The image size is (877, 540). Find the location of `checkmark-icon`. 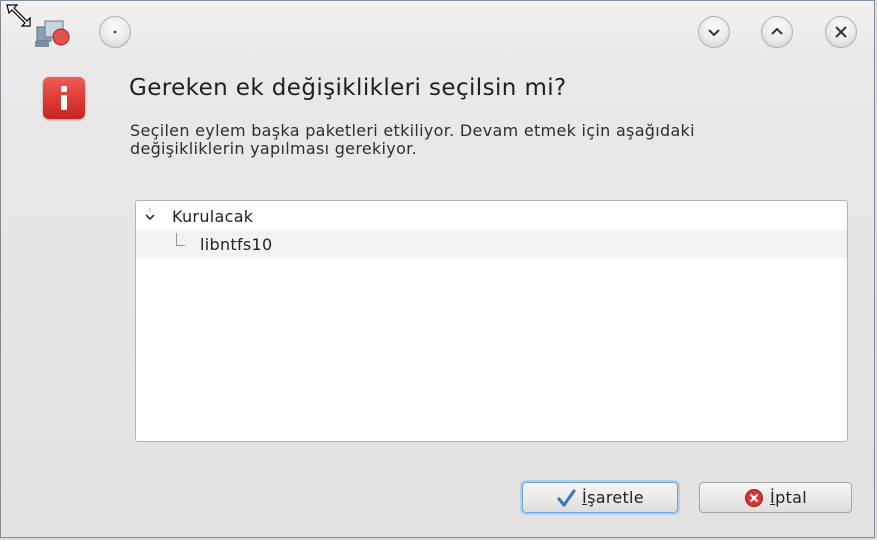

checkmark-icon is located at coordinates (566, 497).